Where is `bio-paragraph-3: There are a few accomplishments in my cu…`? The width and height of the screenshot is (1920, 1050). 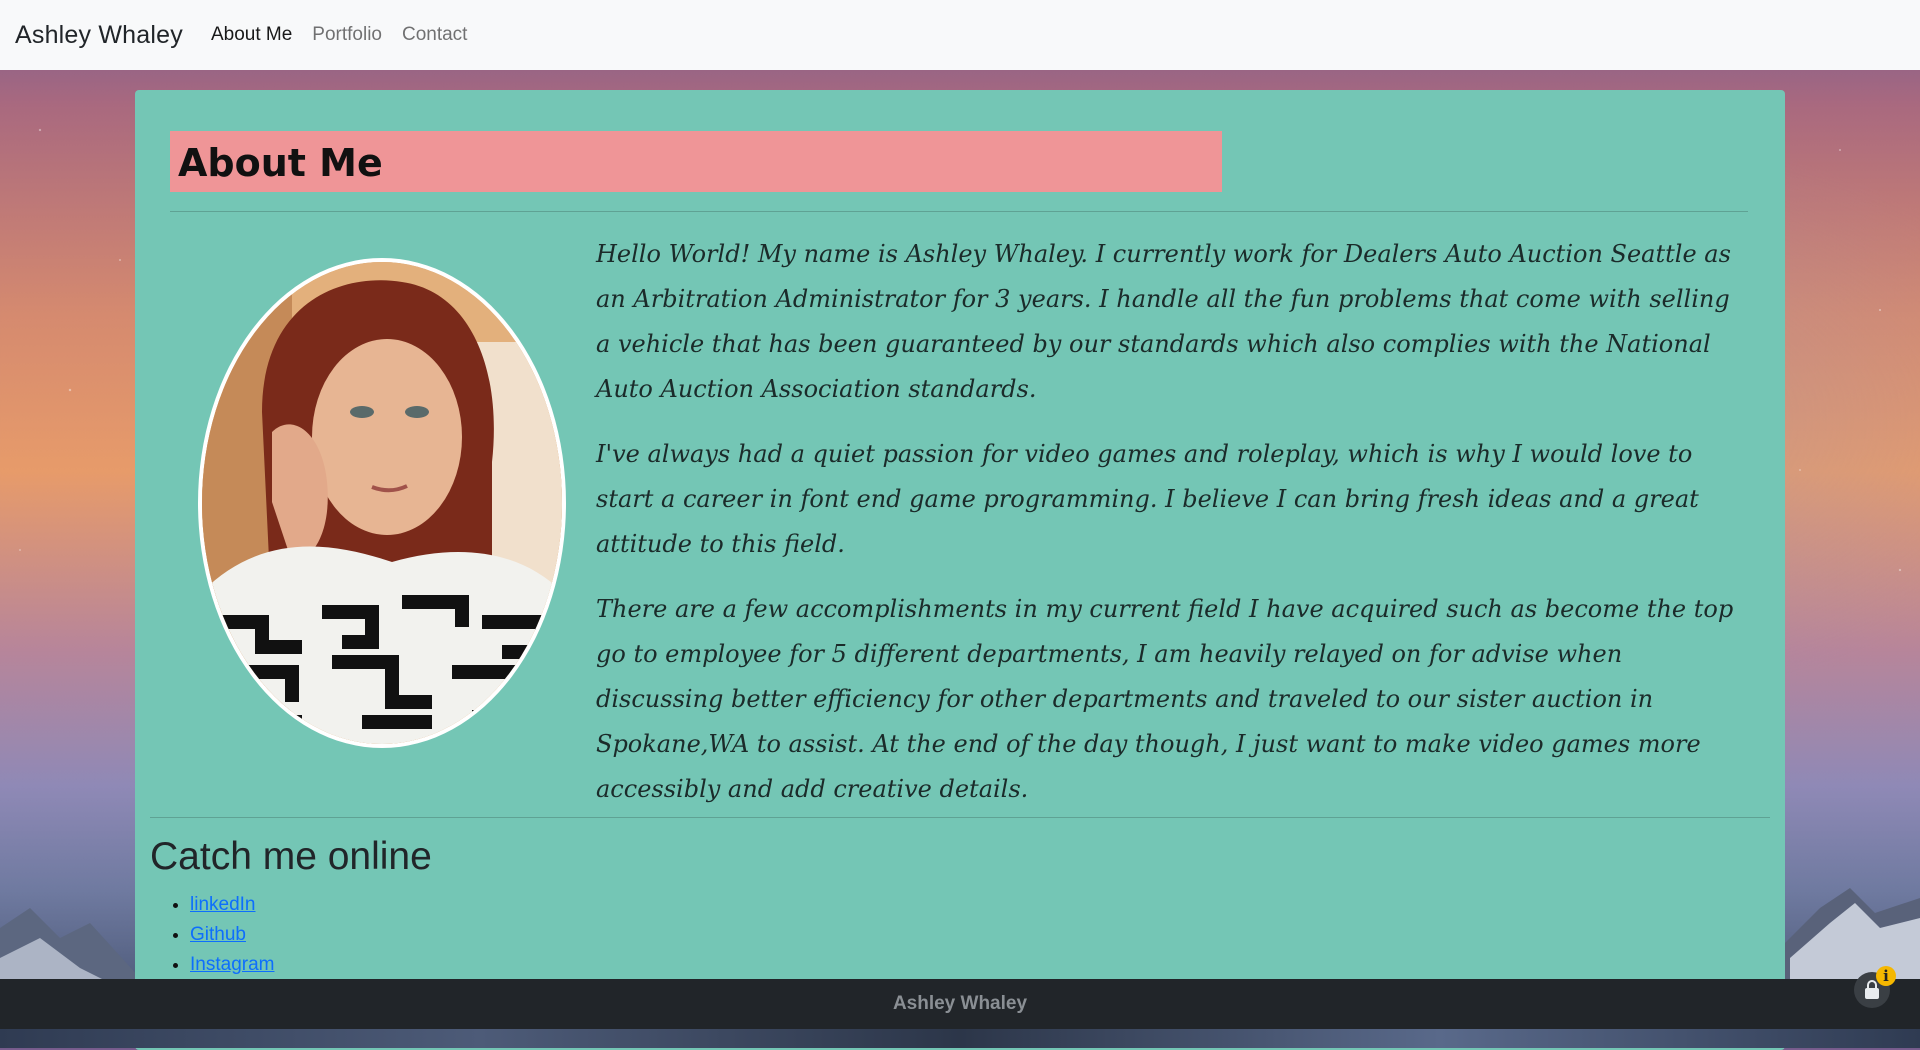 bio-paragraph-3: There are a few accomplishments in my cu… is located at coordinates (1165, 699).